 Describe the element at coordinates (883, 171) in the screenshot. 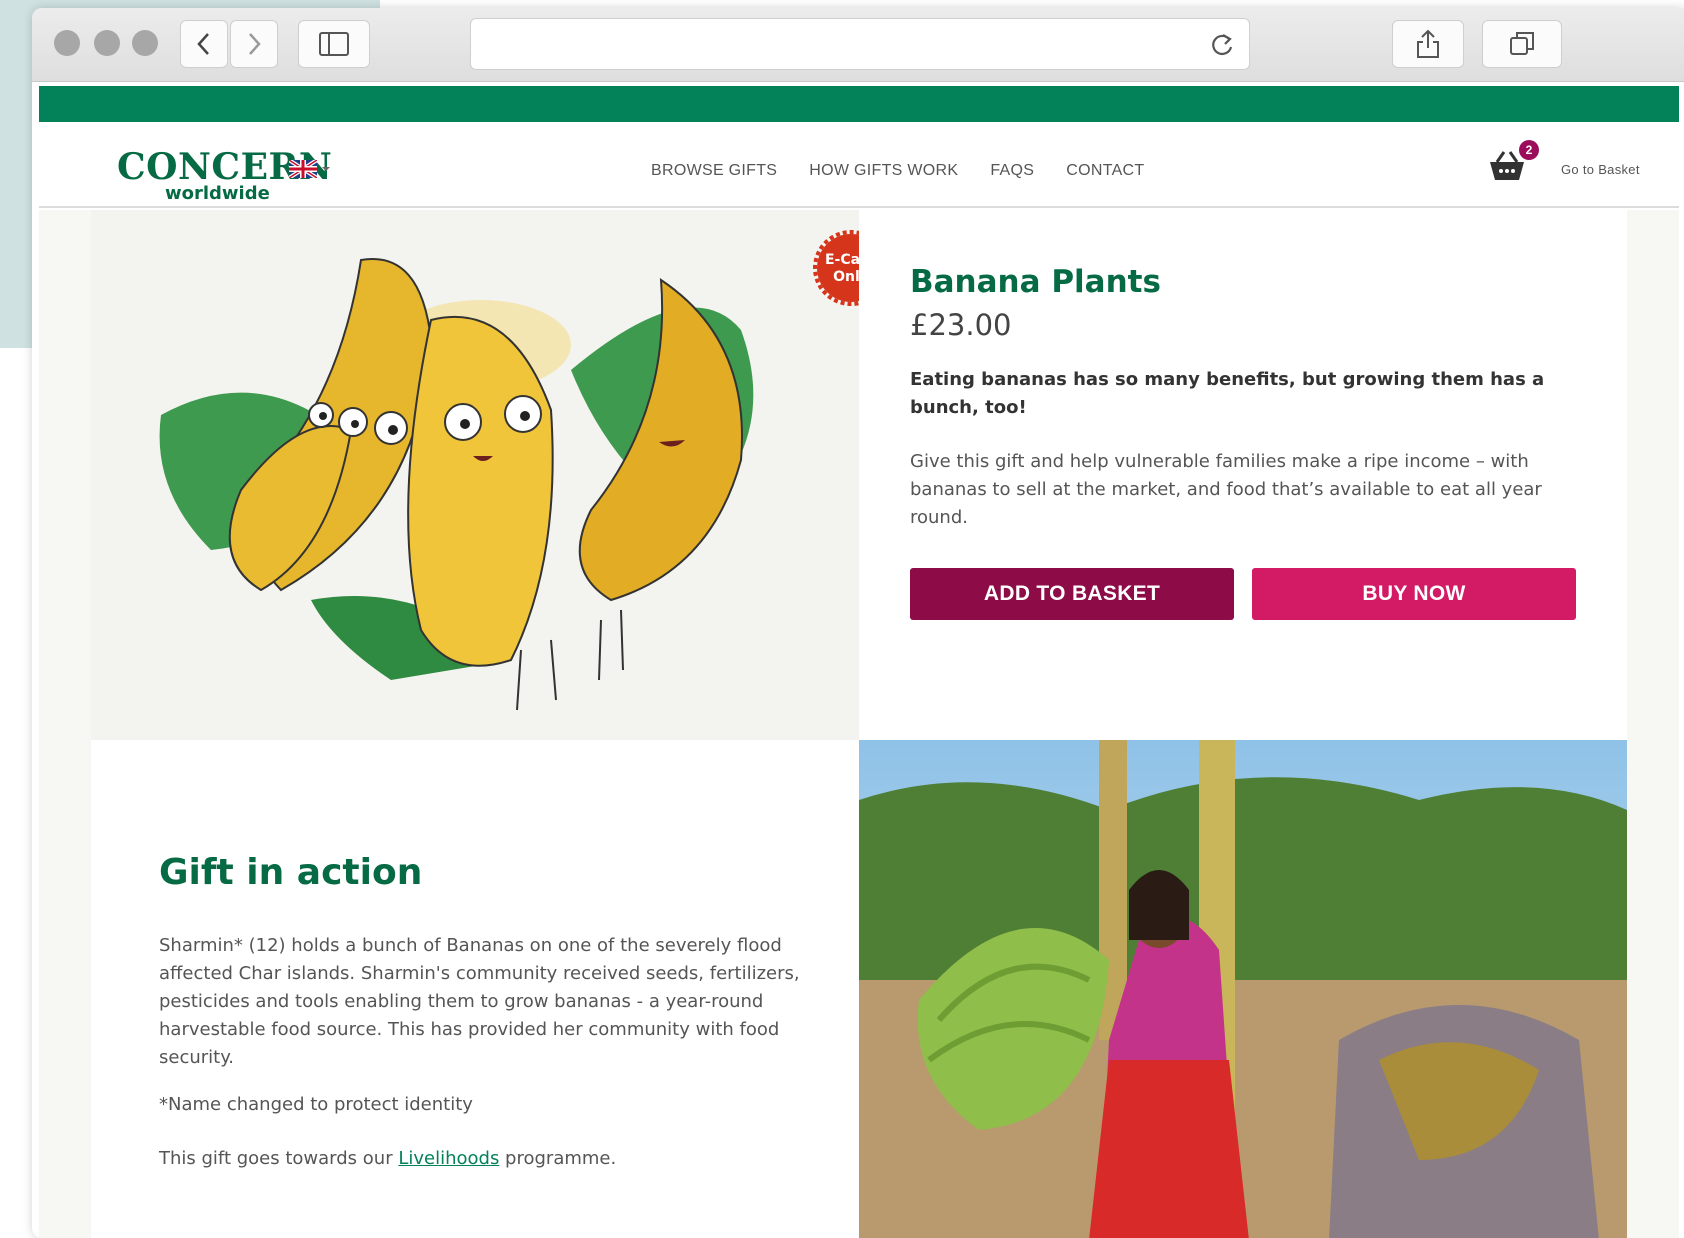

I see `nav-how-gifts-work: HOW GIFTS WORK` at that location.